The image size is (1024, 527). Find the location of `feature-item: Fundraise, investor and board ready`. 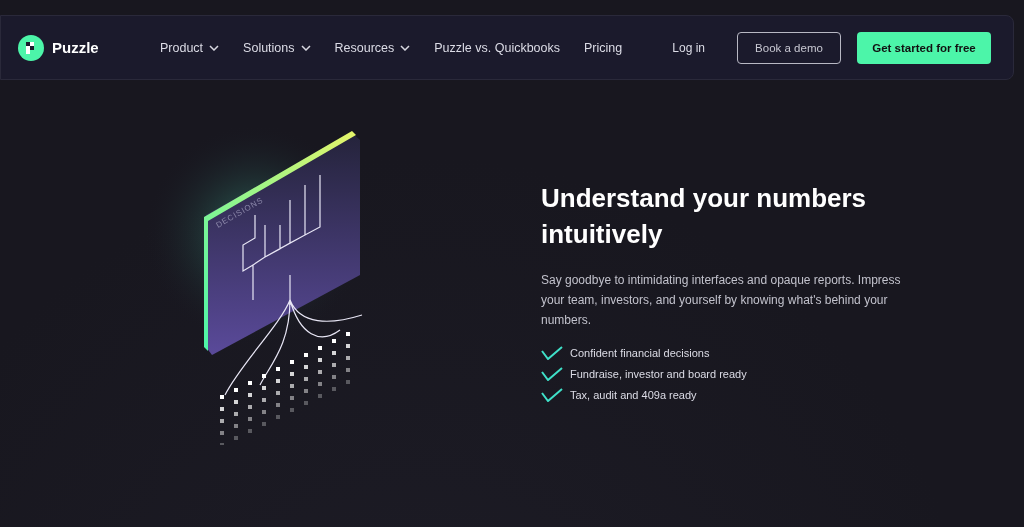

feature-item: Fundraise, investor and board ready is located at coordinates (658, 374).